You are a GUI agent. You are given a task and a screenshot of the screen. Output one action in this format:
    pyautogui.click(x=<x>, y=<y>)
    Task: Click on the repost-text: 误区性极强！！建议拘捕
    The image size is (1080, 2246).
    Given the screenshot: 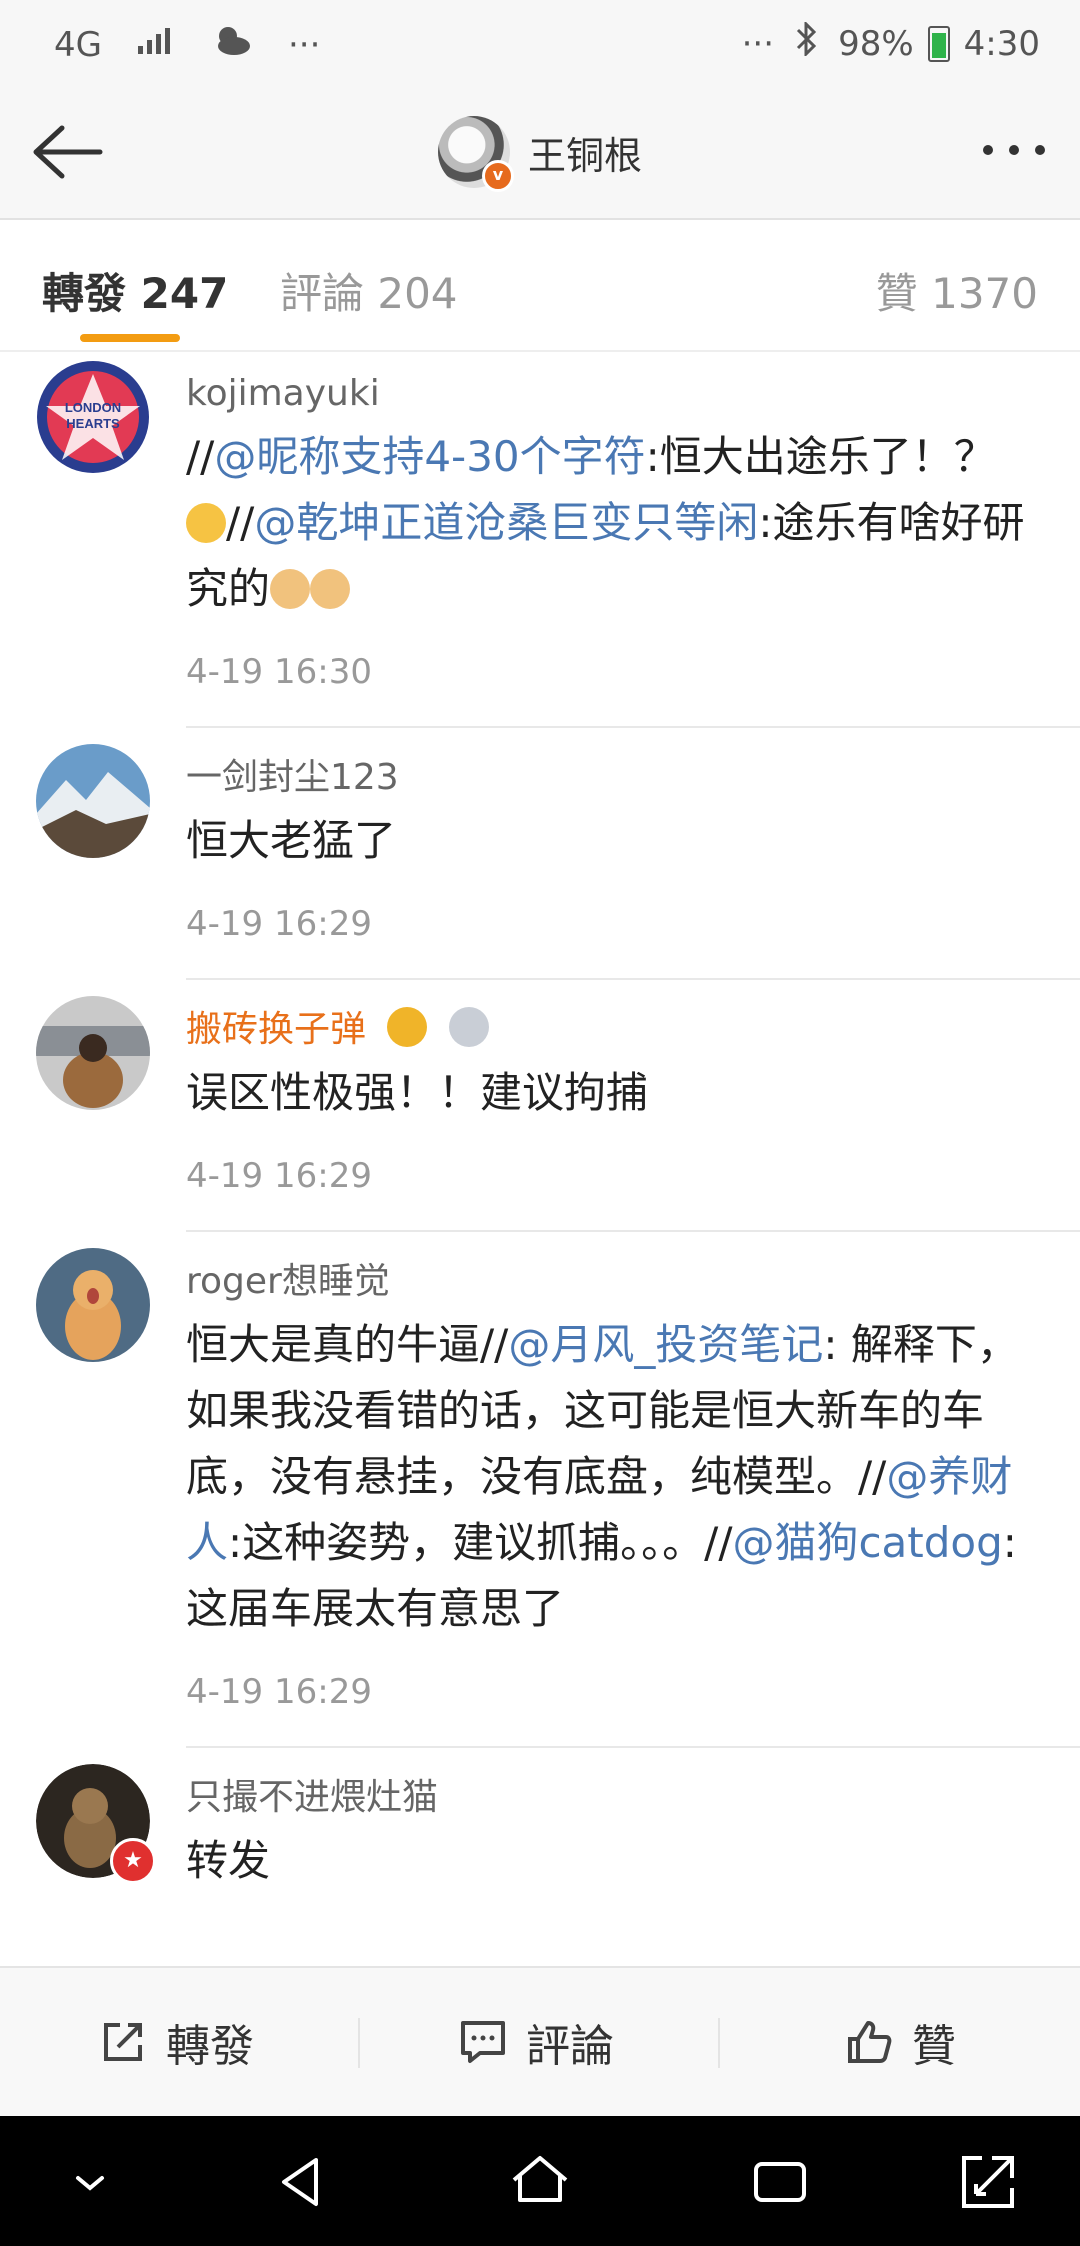 What is the action you would take?
    pyautogui.click(x=613, y=1093)
    